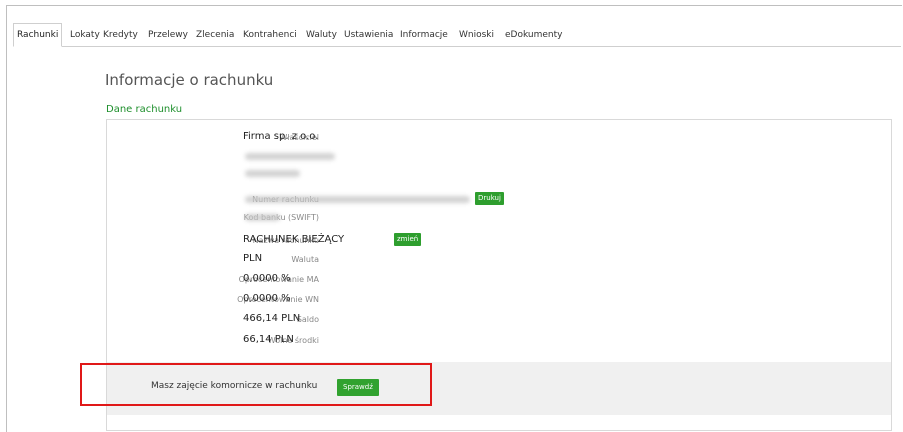  Describe the element at coordinates (294, 239) in the screenshot. I see `account-name-value: RACHUNEK BIEŻĄCY` at that location.